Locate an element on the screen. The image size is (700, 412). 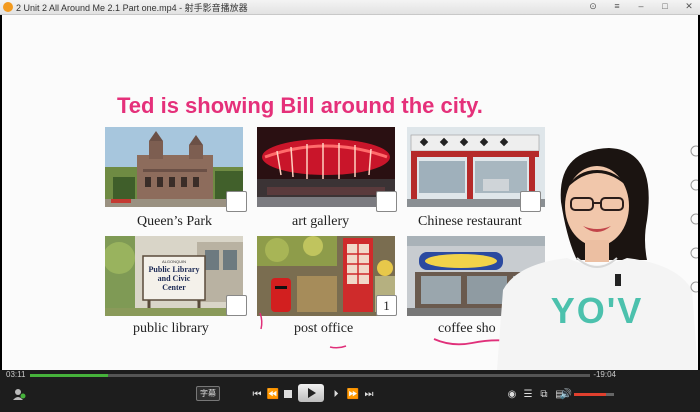
rewind-icon: ⏪ is located at coordinates (273, 394).